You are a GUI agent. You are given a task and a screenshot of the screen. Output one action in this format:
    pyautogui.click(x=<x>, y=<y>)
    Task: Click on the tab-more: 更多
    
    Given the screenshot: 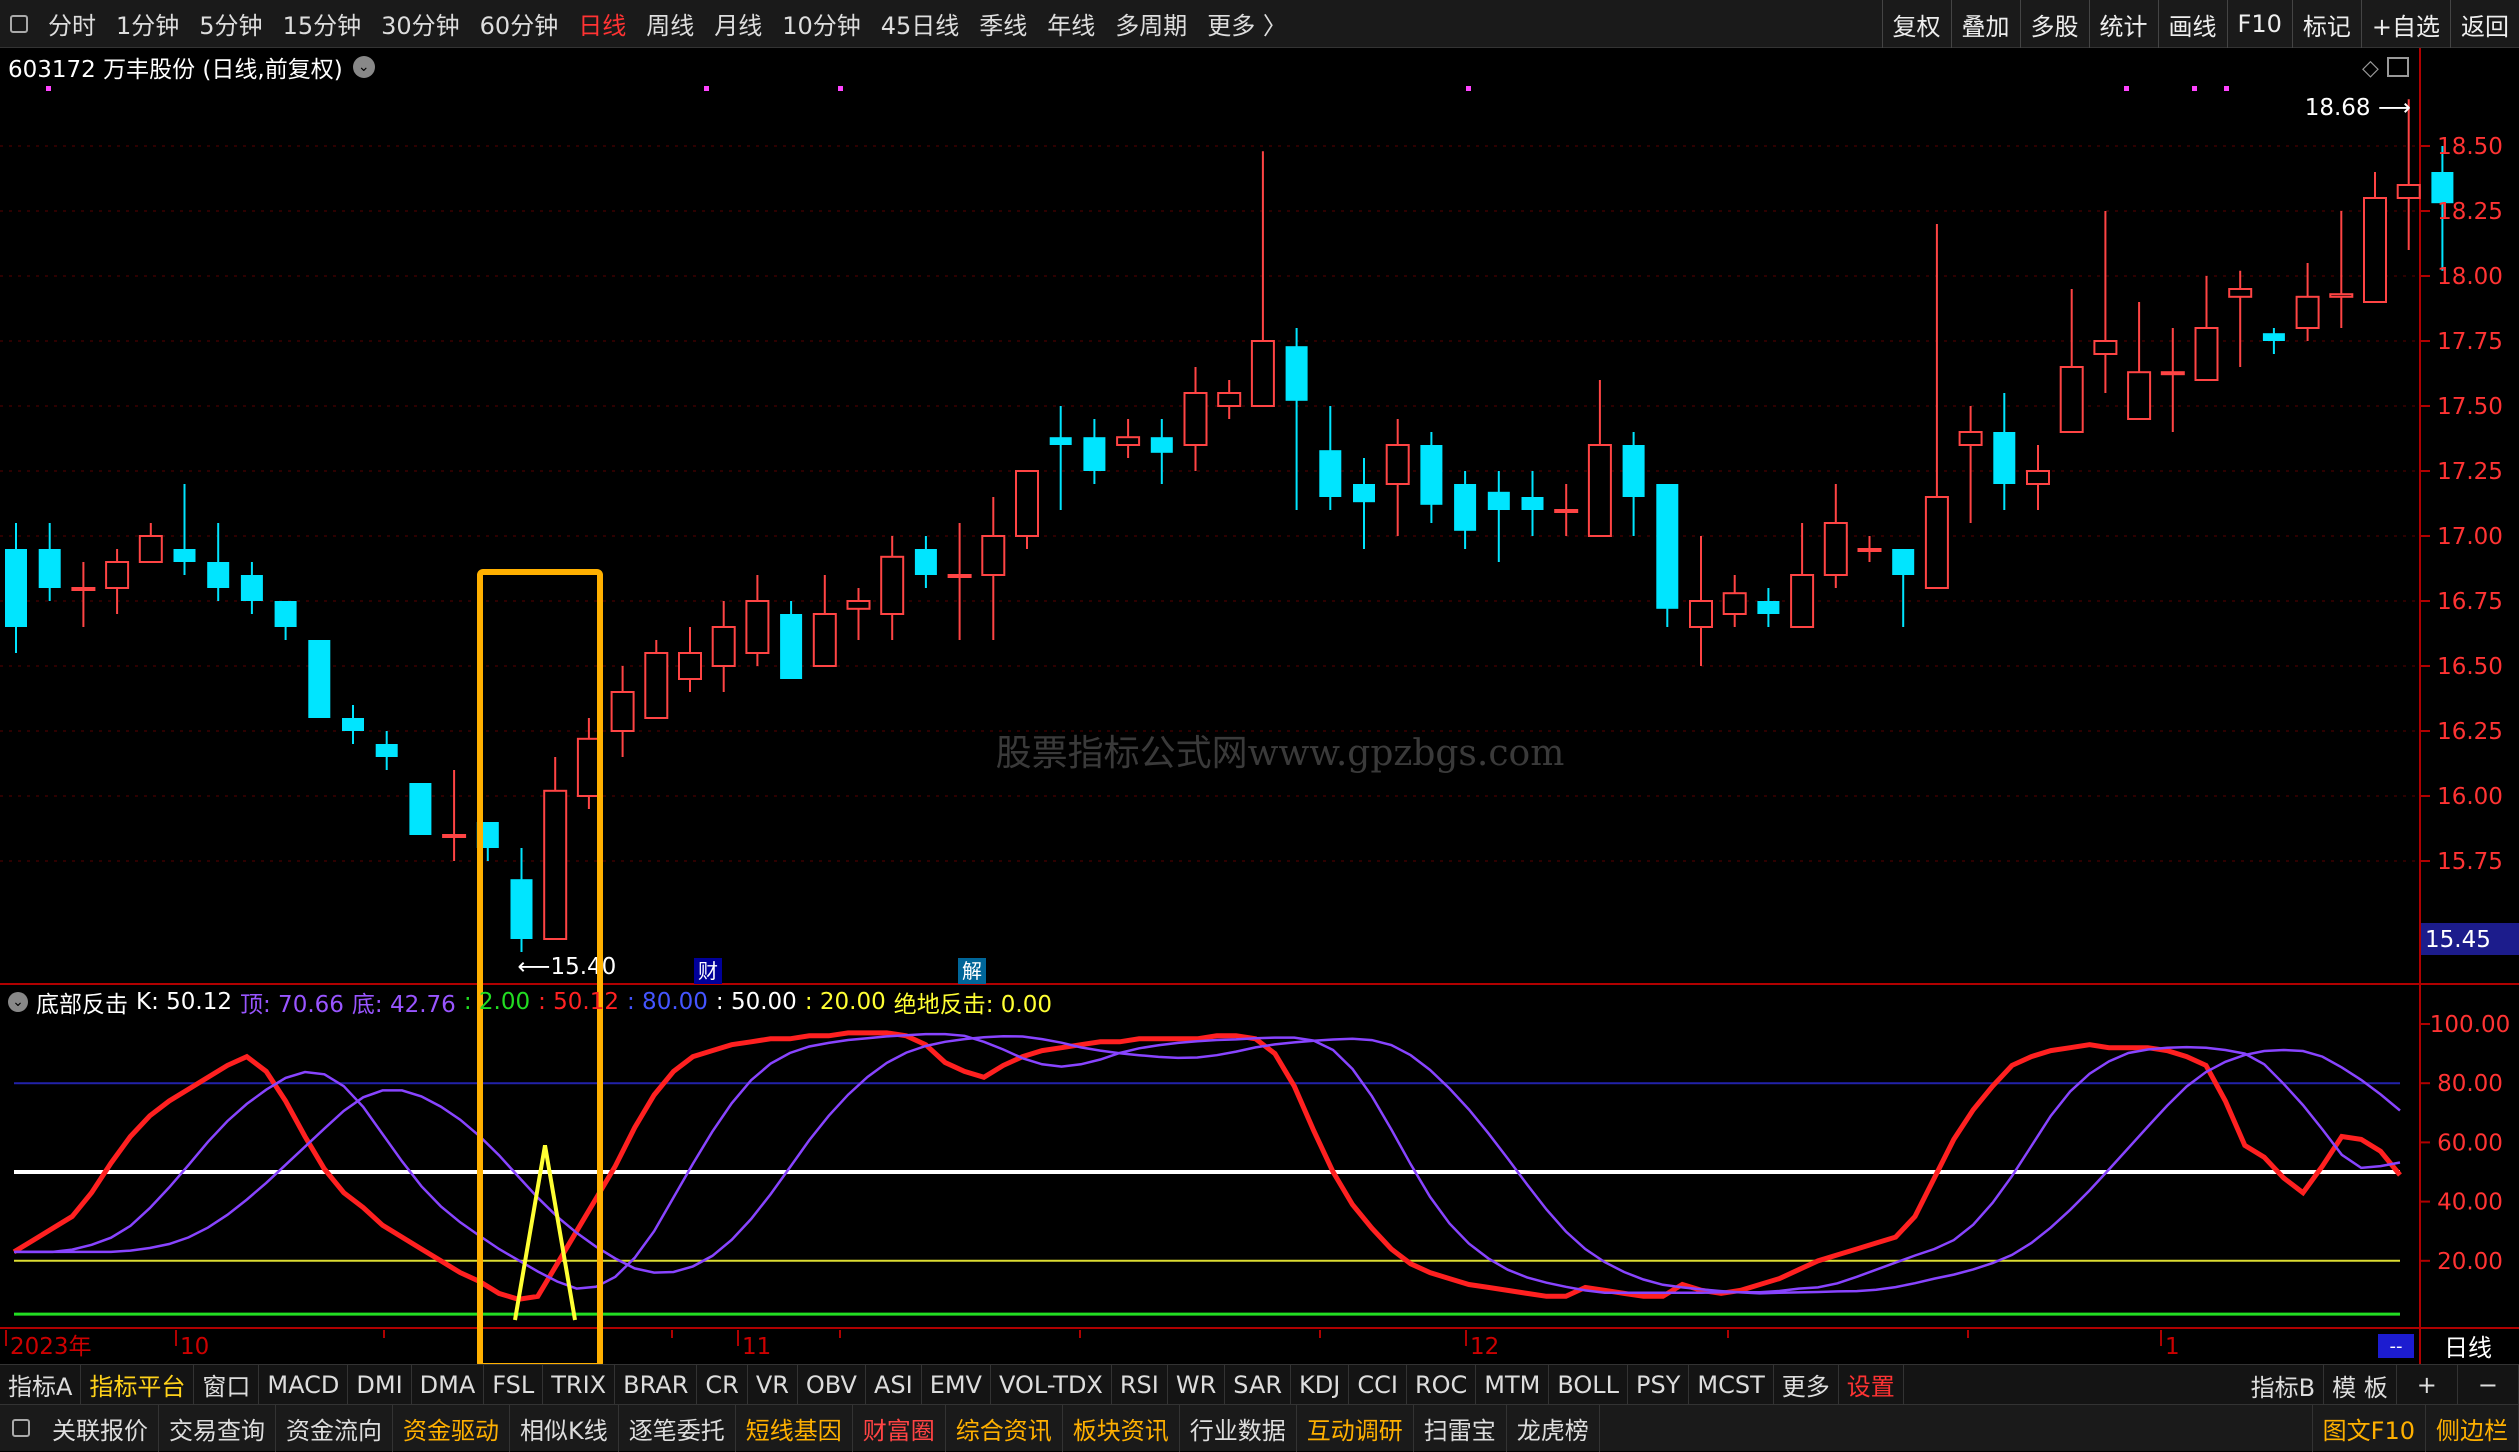 What is the action you would take?
    pyautogui.click(x=1806, y=1384)
    